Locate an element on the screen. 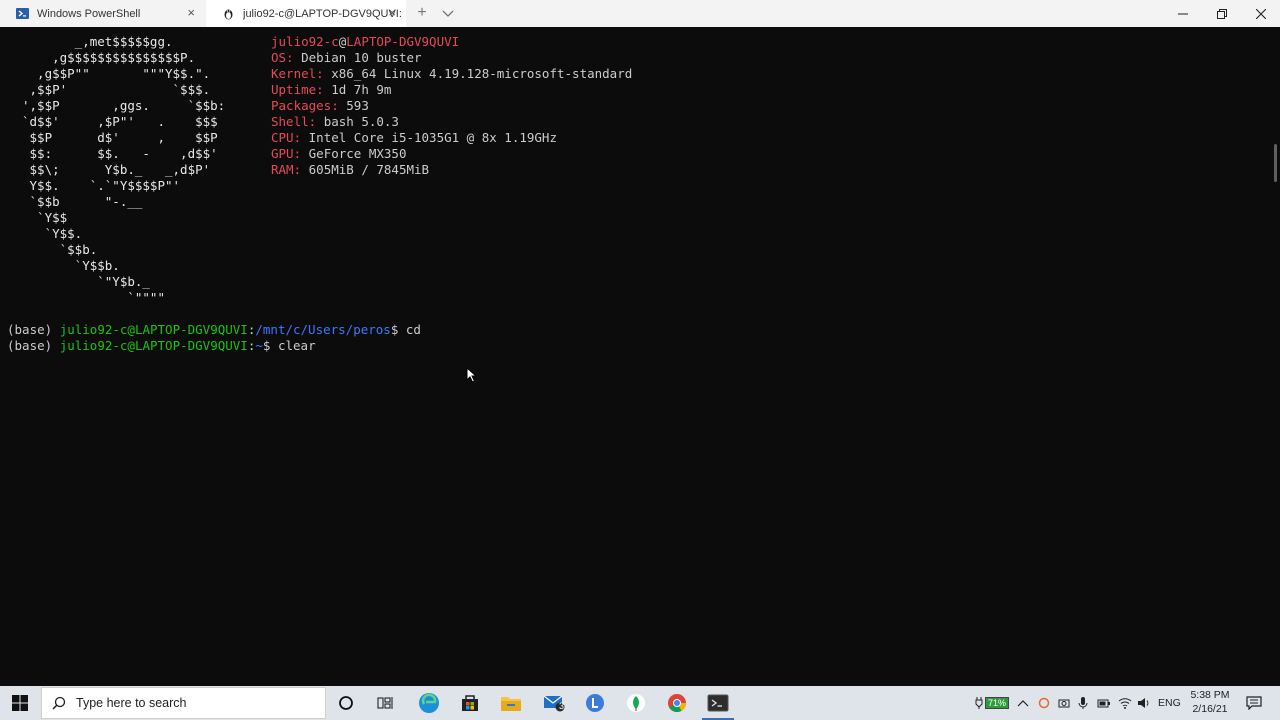 The height and width of the screenshot is (720, 1280). info-value: Intel Core i5-1035G1 @ 8x 1.19GHz is located at coordinates (432, 137).